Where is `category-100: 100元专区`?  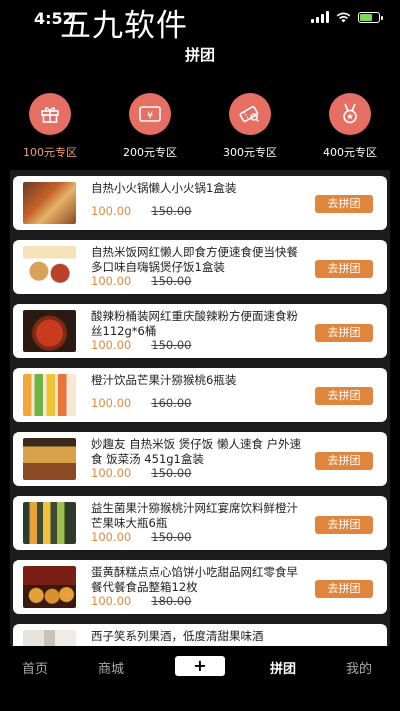
category-100: 100元专区 is located at coordinates (50, 124).